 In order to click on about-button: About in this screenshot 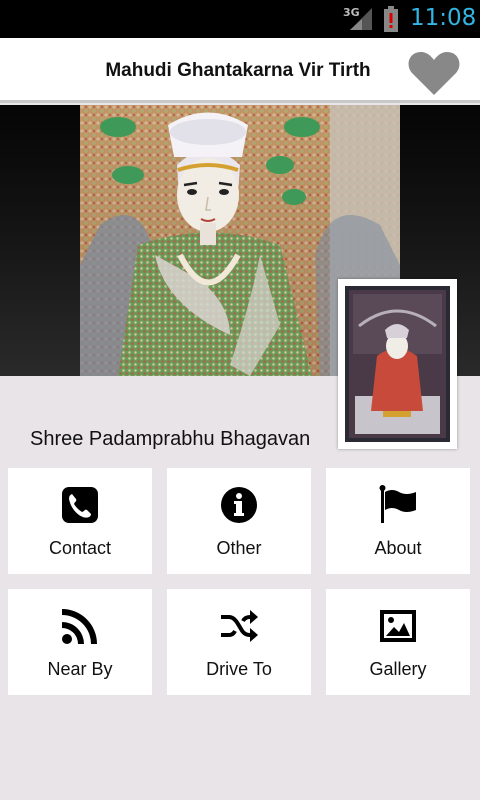, I will do `click(398, 521)`.